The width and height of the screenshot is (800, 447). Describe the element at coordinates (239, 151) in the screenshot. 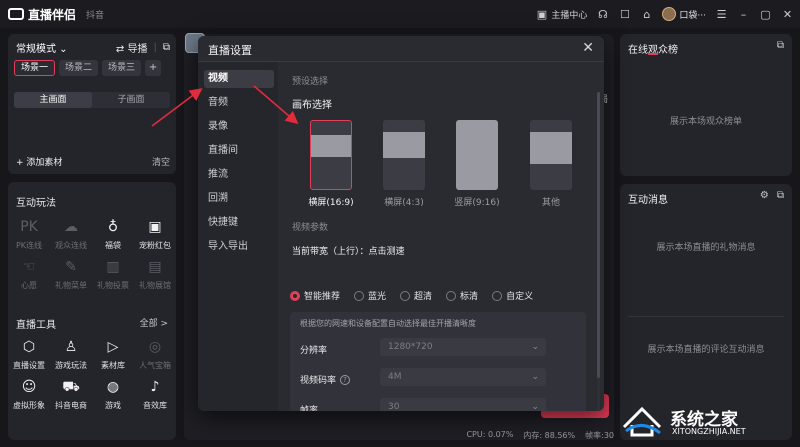

I see `nav-live-room: 直播间` at that location.